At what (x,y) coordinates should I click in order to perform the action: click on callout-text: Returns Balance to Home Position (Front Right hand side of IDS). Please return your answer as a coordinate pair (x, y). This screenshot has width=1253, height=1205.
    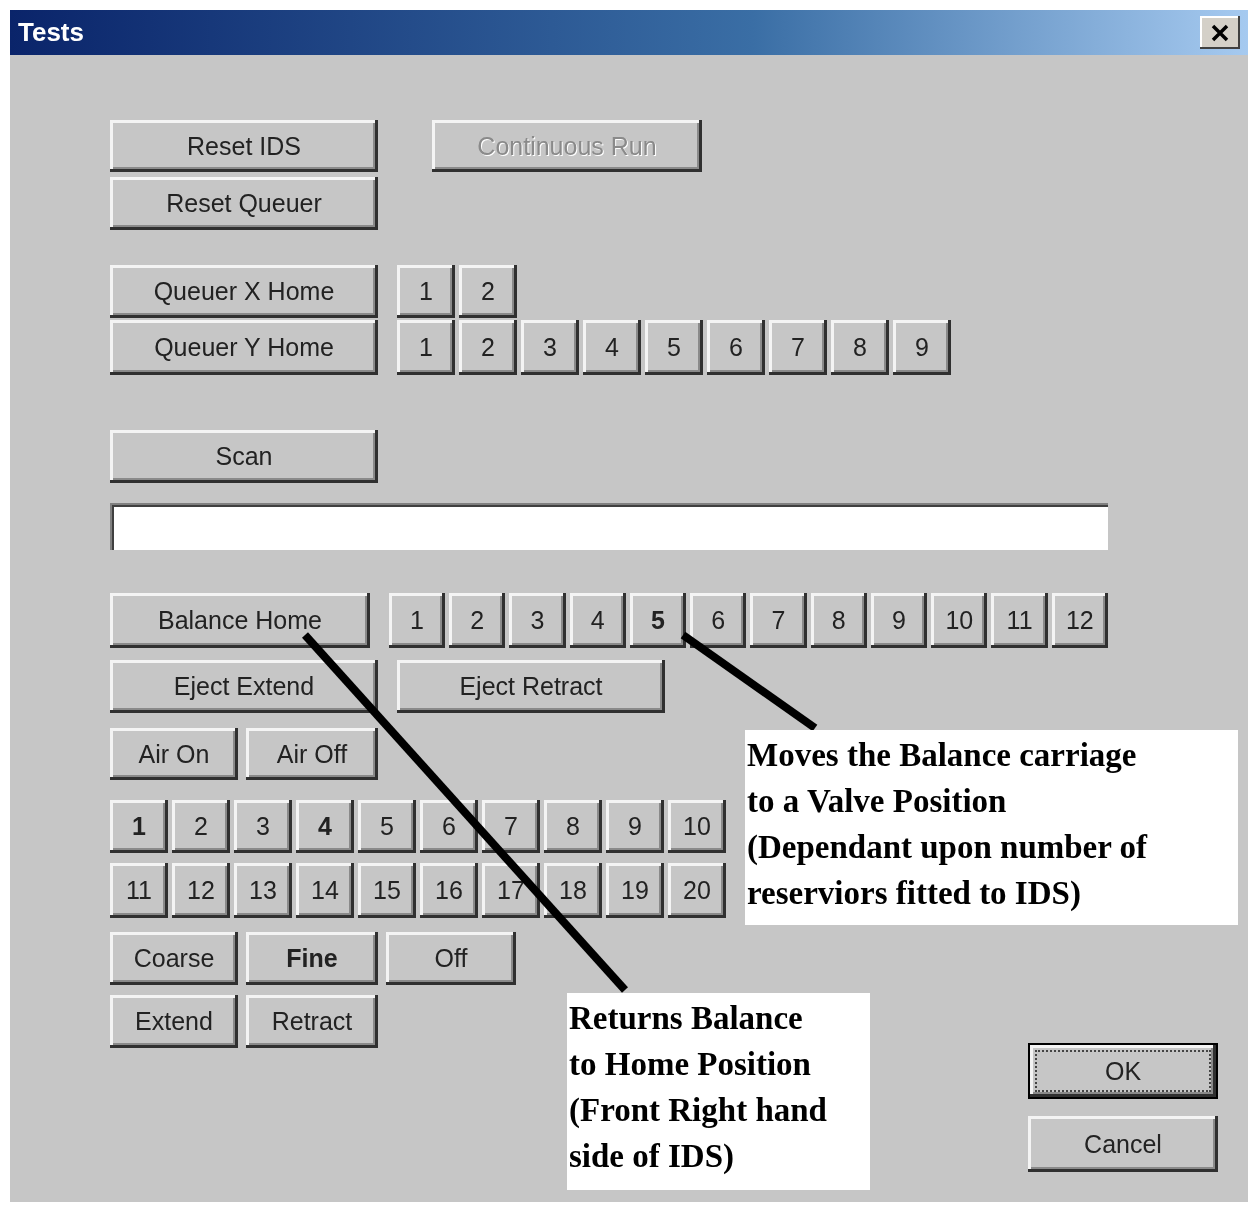
    Looking at the image, I should click on (718, 1091).